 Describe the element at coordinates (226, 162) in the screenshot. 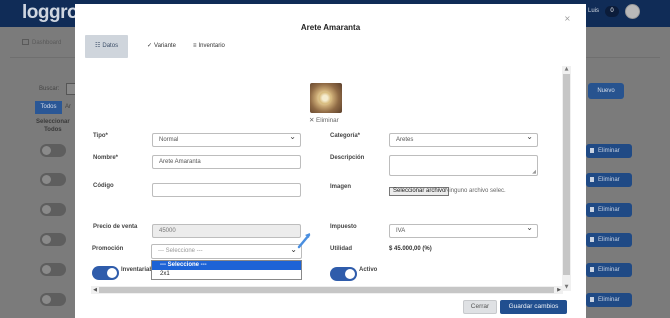

I see `nombre-input: Arete Amaranta` at that location.